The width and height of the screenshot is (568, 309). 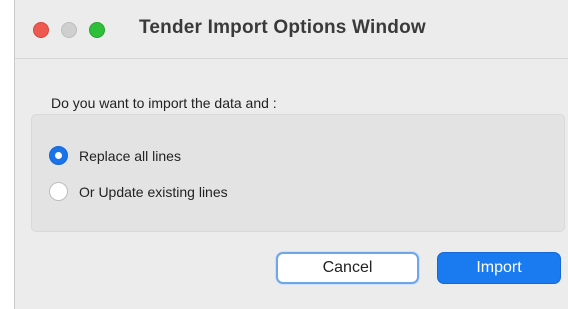 I want to click on close-window-button, so click(x=41, y=30).